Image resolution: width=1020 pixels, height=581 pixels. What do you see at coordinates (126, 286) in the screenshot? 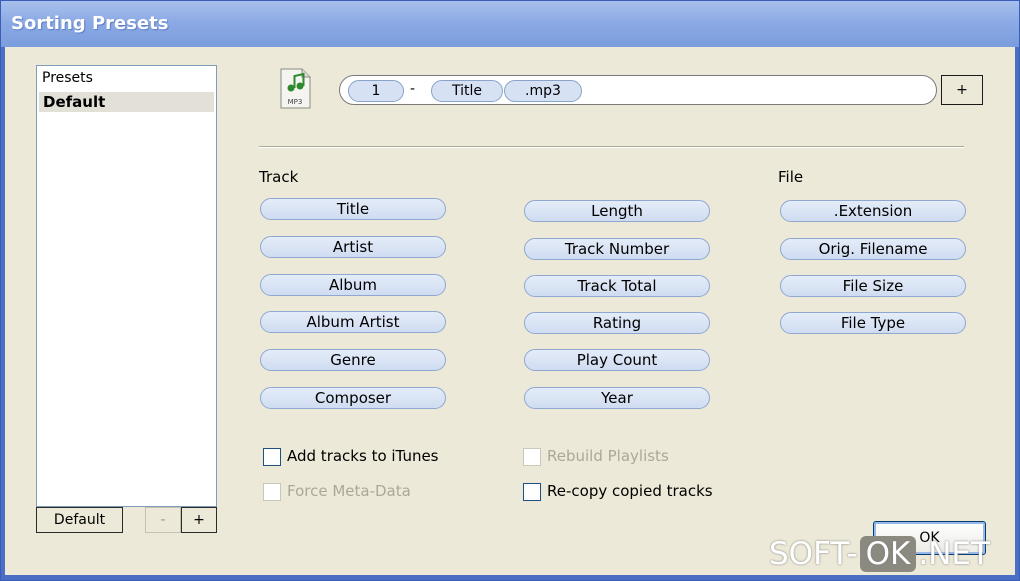
I see `presets-list: Presets Default` at bounding box center [126, 286].